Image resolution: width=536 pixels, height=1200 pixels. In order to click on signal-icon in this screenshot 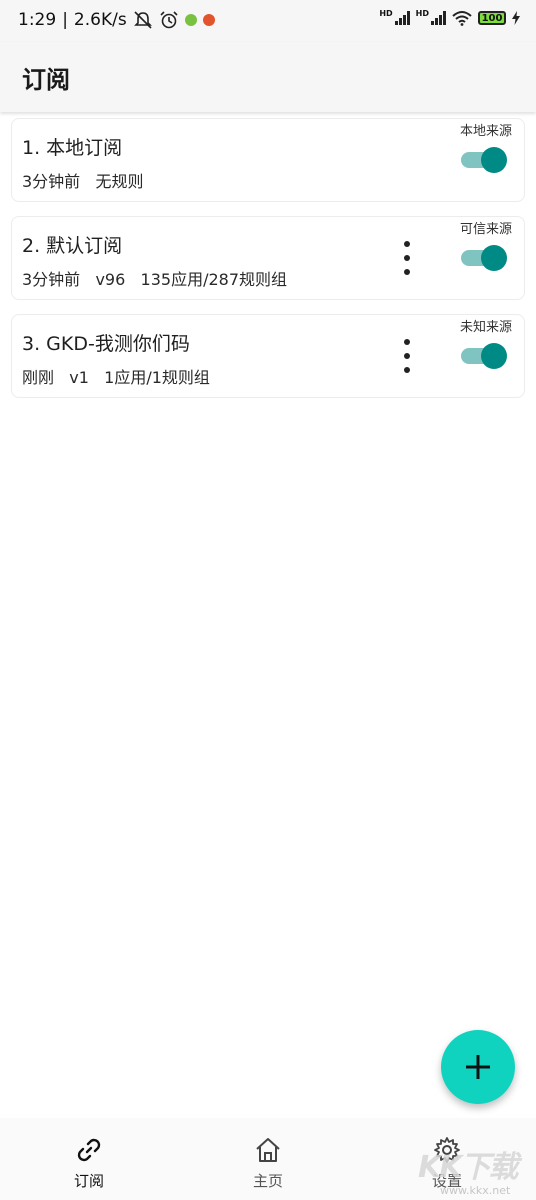, I will do `click(402, 18)`.